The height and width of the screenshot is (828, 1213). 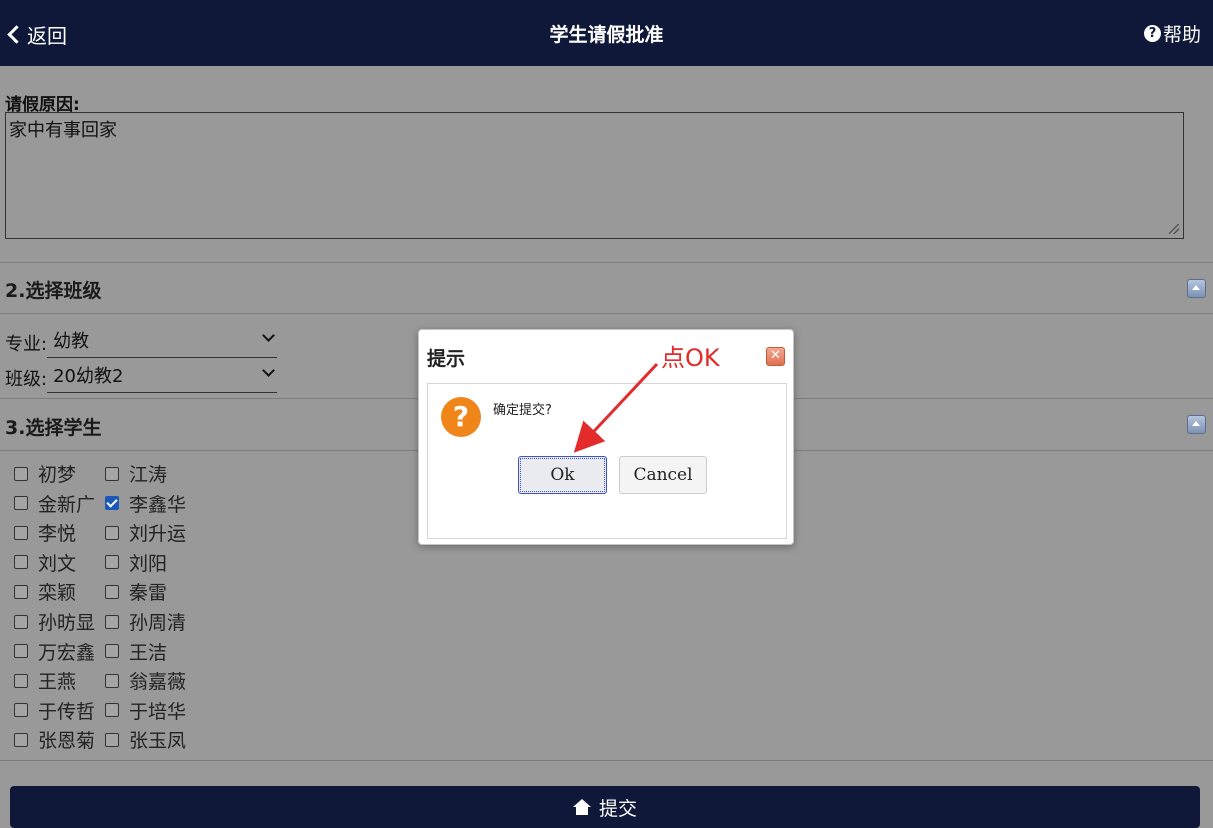 I want to click on student-name: 王洁, so click(x=148, y=652).